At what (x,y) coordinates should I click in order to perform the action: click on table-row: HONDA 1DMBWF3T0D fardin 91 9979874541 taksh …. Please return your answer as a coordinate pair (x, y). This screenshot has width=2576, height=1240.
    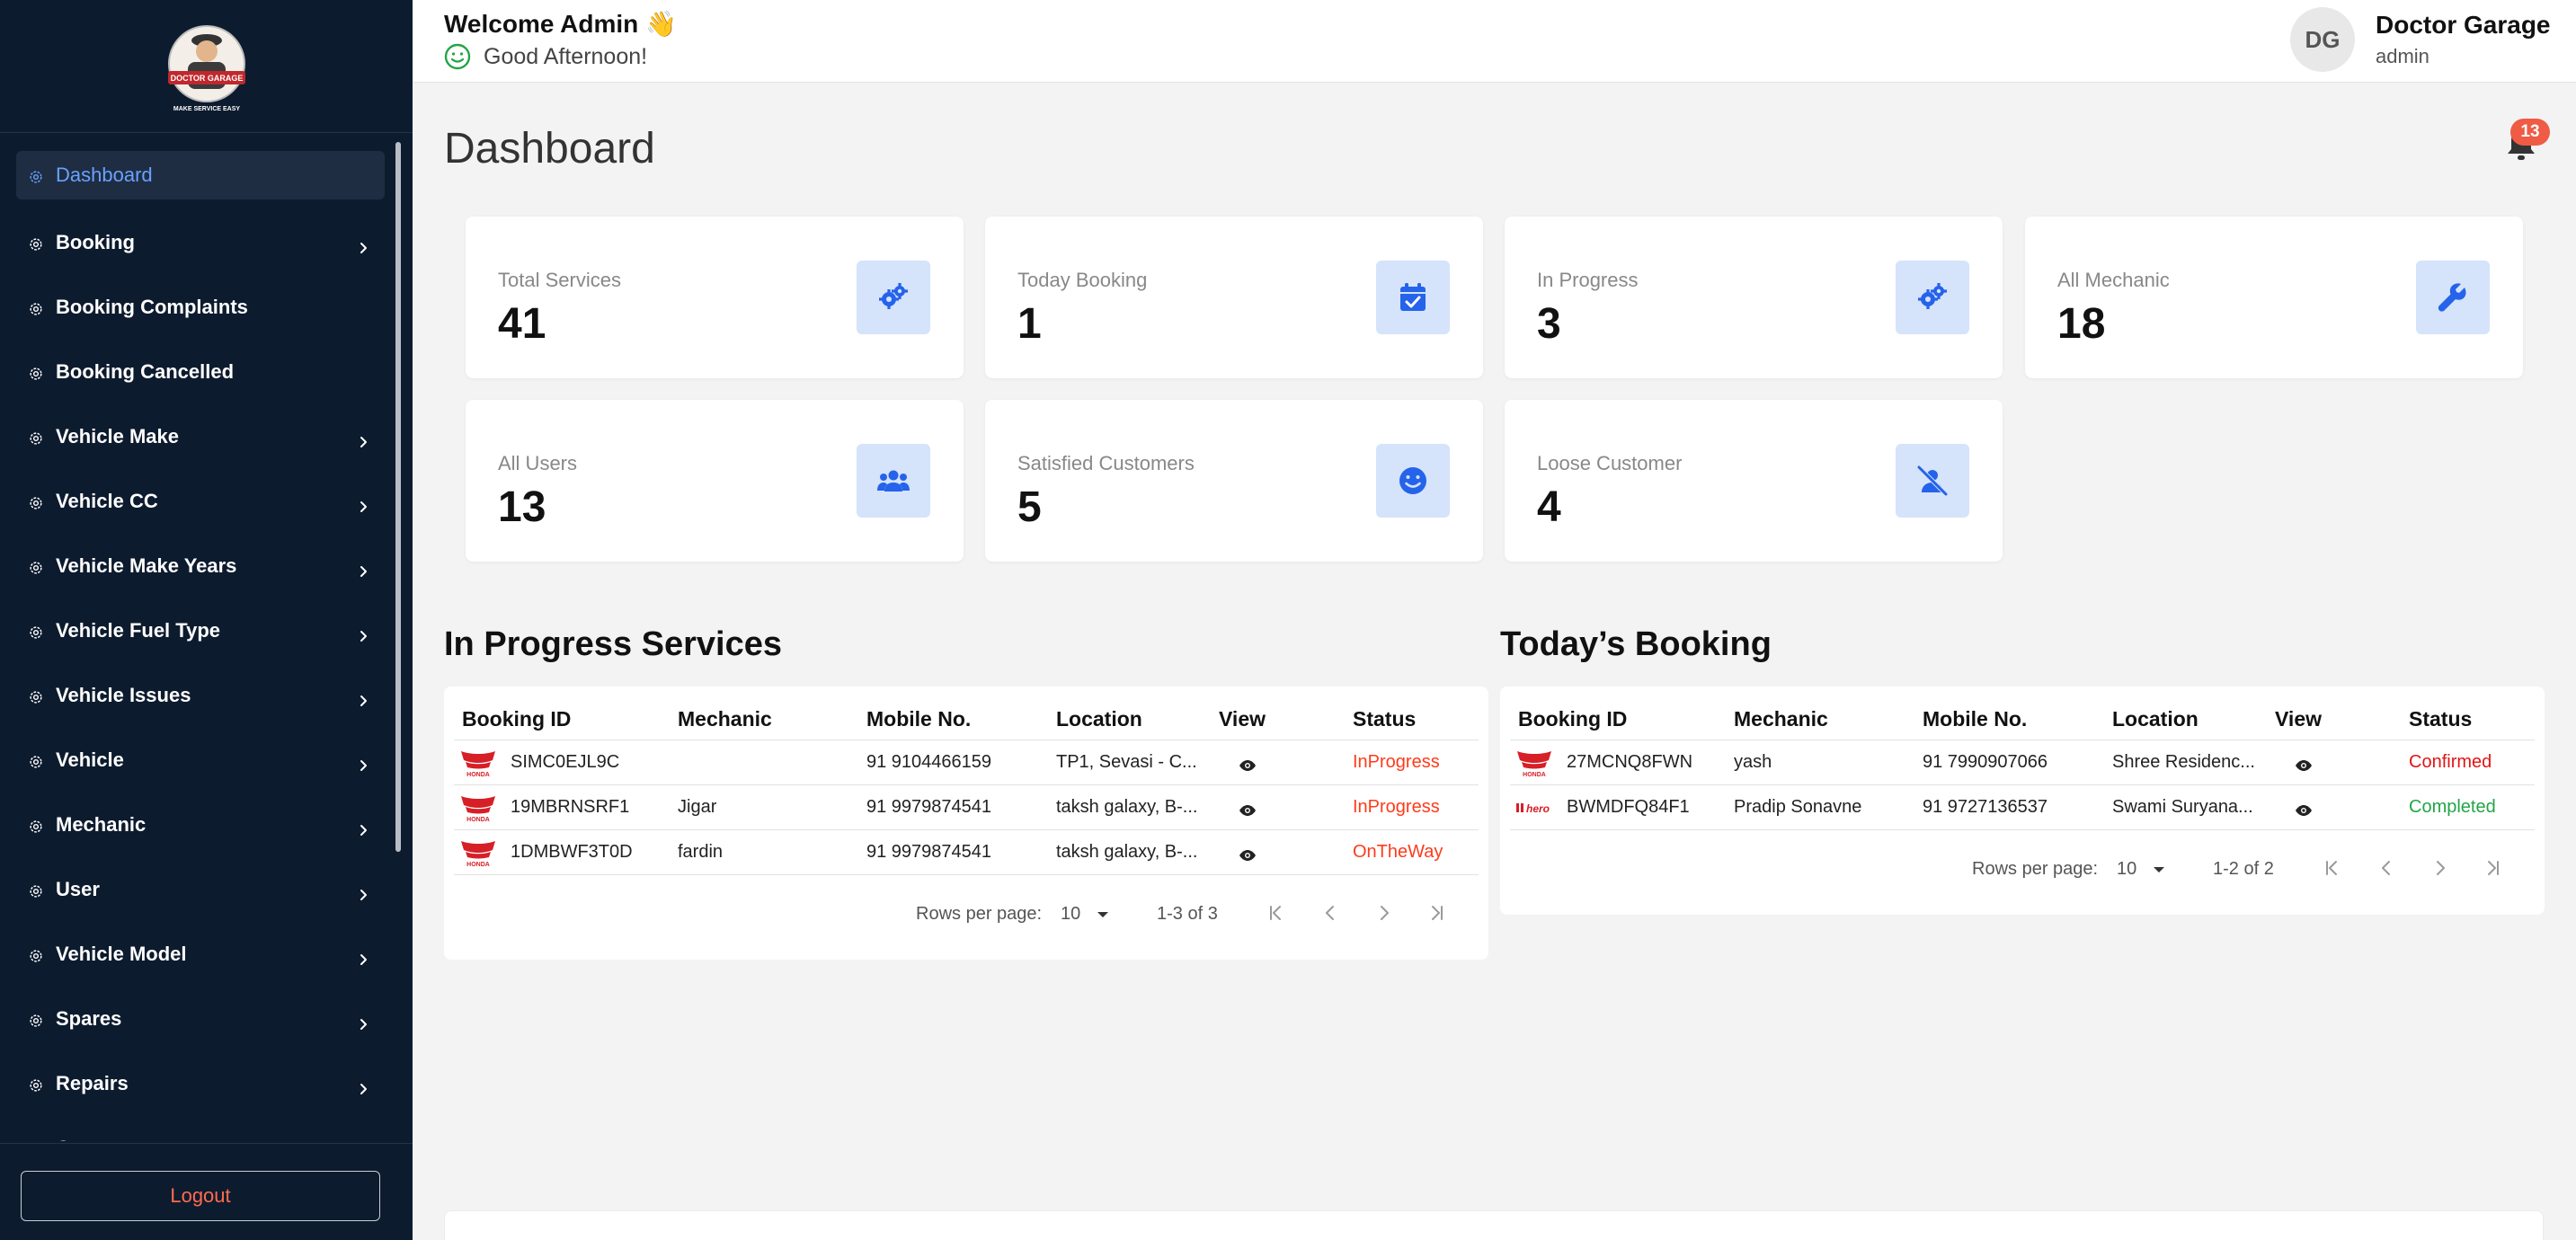
    Looking at the image, I should click on (967, 852).